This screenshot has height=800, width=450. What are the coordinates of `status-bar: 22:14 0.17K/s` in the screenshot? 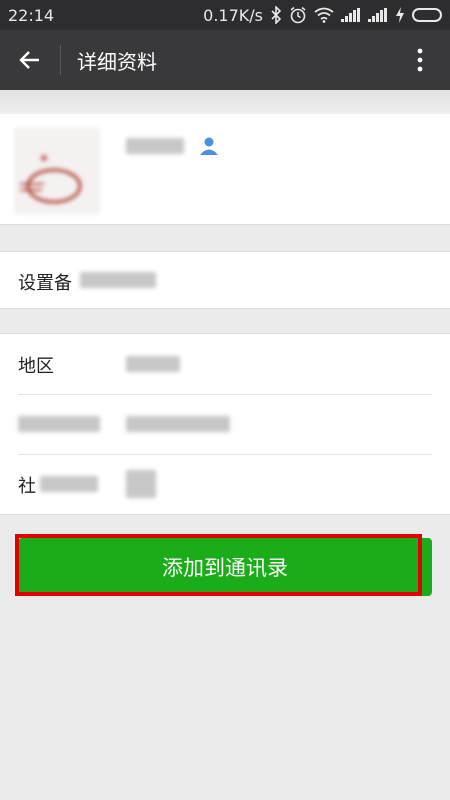 It's located at (225, 15).